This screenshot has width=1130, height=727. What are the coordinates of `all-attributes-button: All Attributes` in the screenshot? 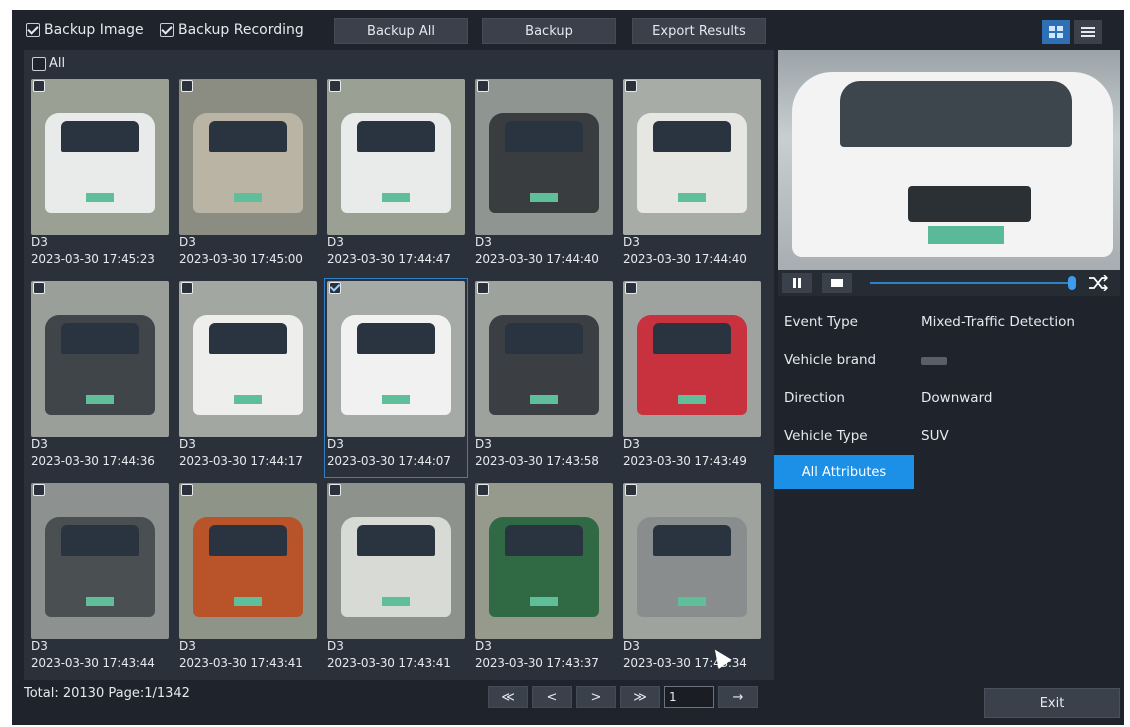 It's located at (844, 472).